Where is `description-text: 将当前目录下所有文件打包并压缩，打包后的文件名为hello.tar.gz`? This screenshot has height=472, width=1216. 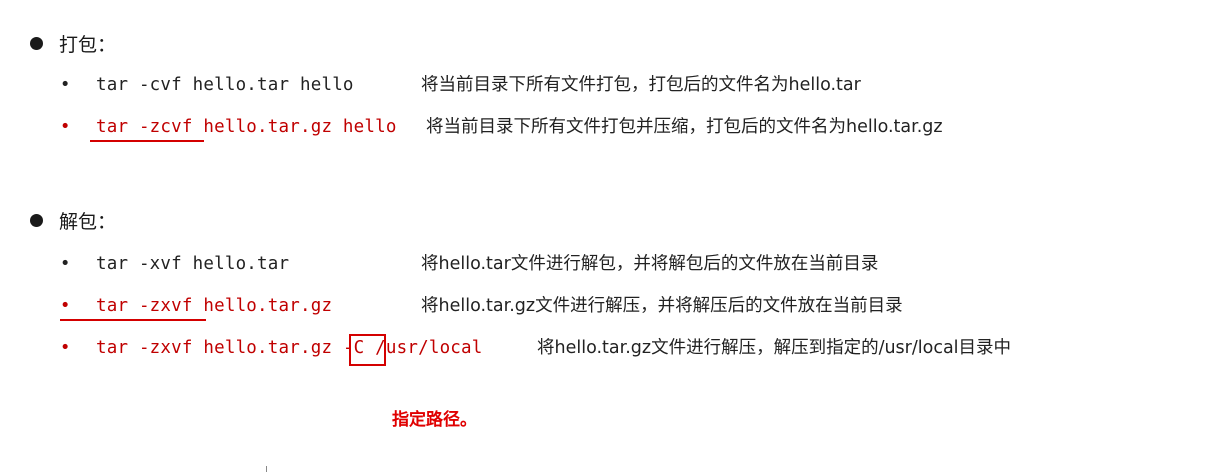 description-text: 将当前目录下所有文件打包并压缩，打包后的文件名为hello.tar.gz is located at coordinates (684, 127).